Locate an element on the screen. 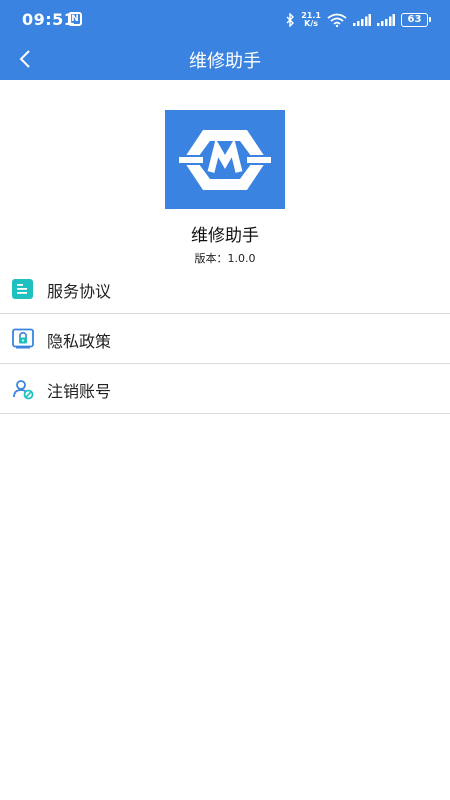 The image size is (450, 800). battery-icon: 63 is located at coordinates (416, 20).